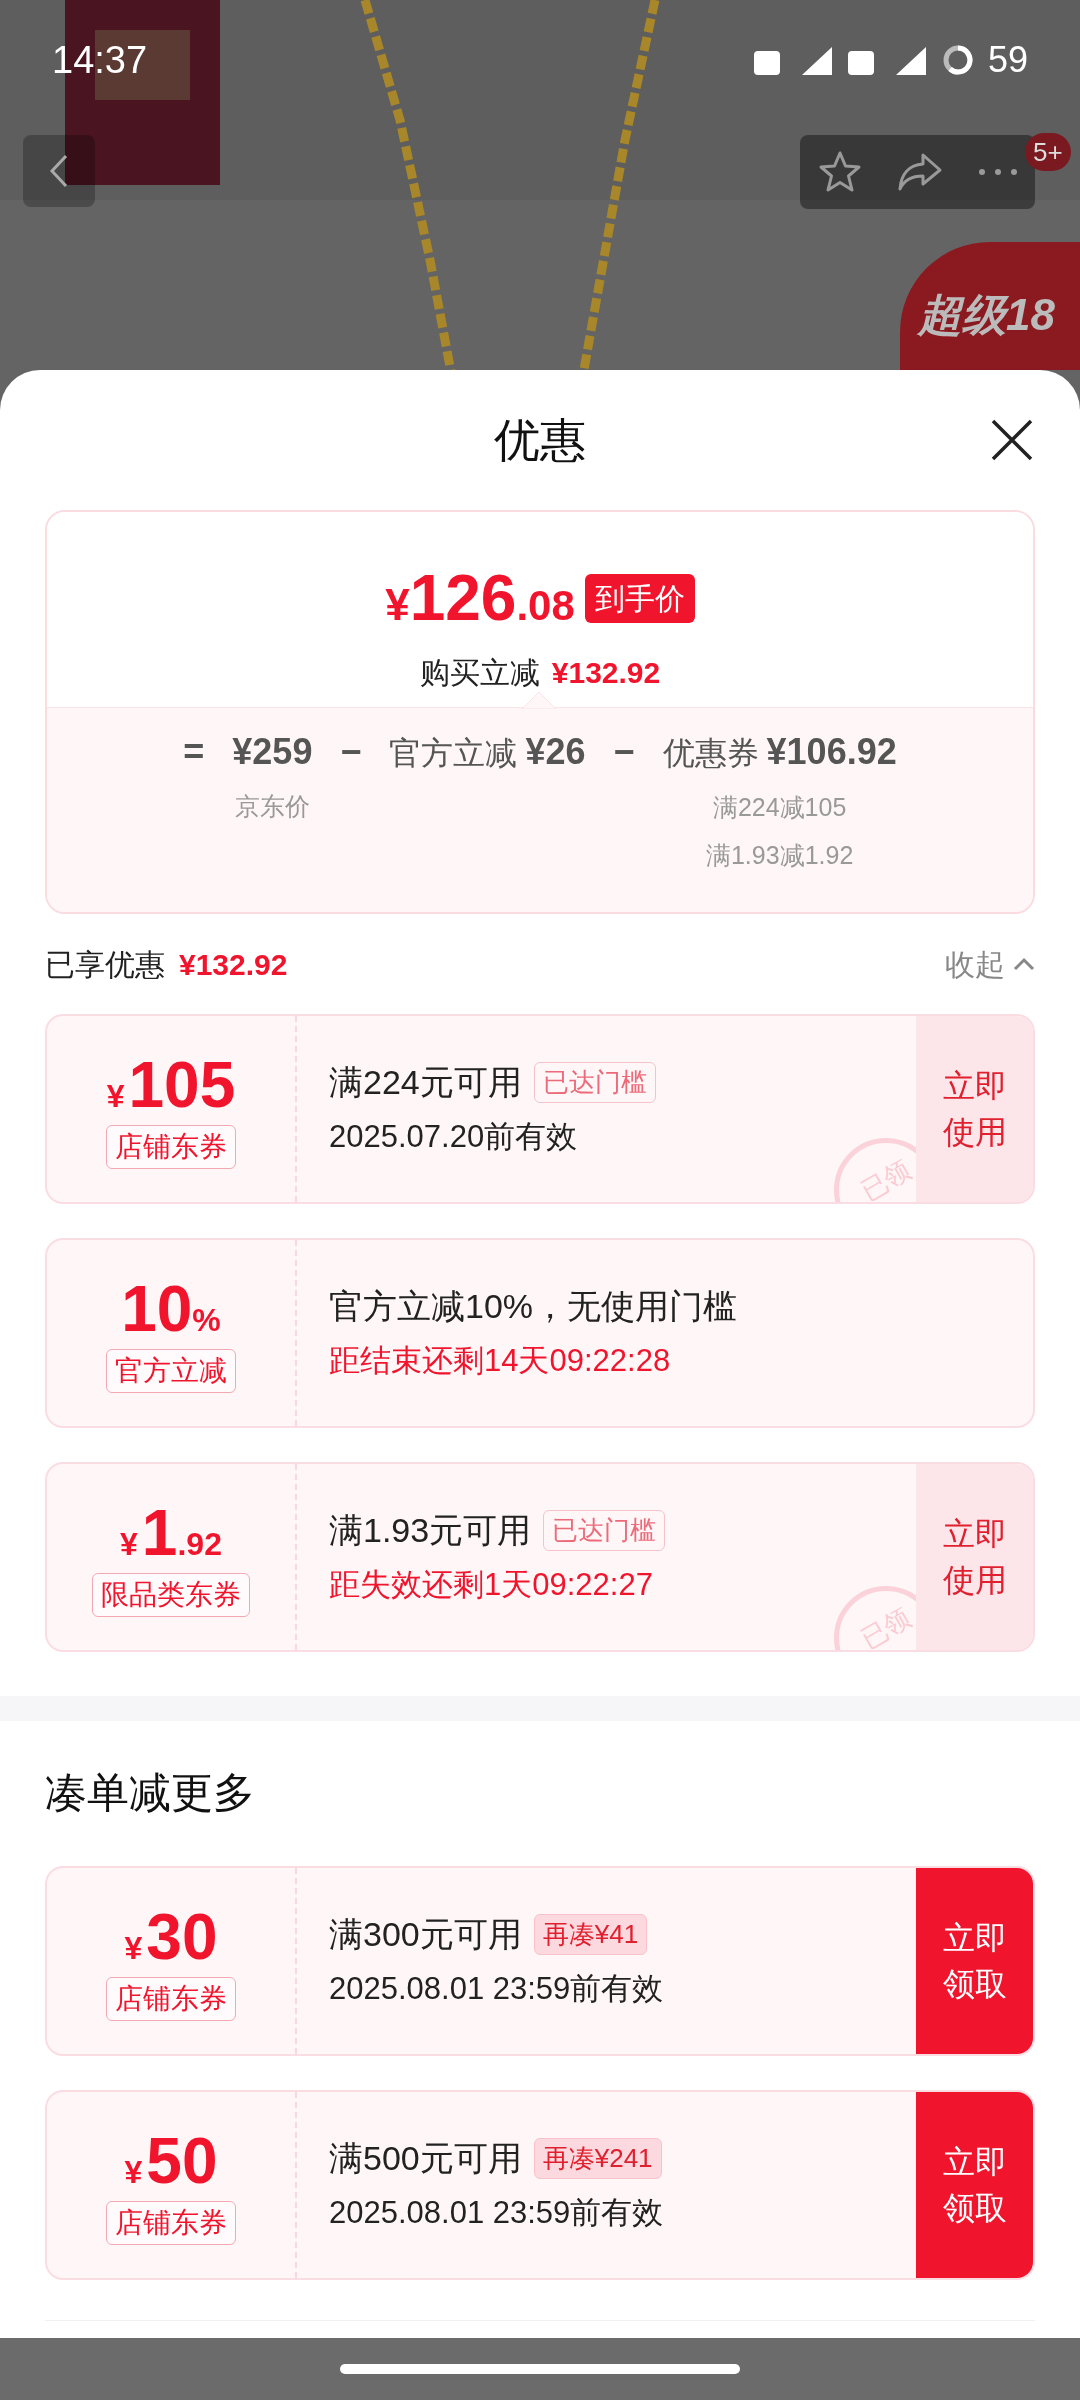 This screenshot has height=2400, width=1080. What do you see at coordinates (171, 1533) in the screenshot?
I see `coupon-amount: ¥1.92` at bounding box center [171, 1533].